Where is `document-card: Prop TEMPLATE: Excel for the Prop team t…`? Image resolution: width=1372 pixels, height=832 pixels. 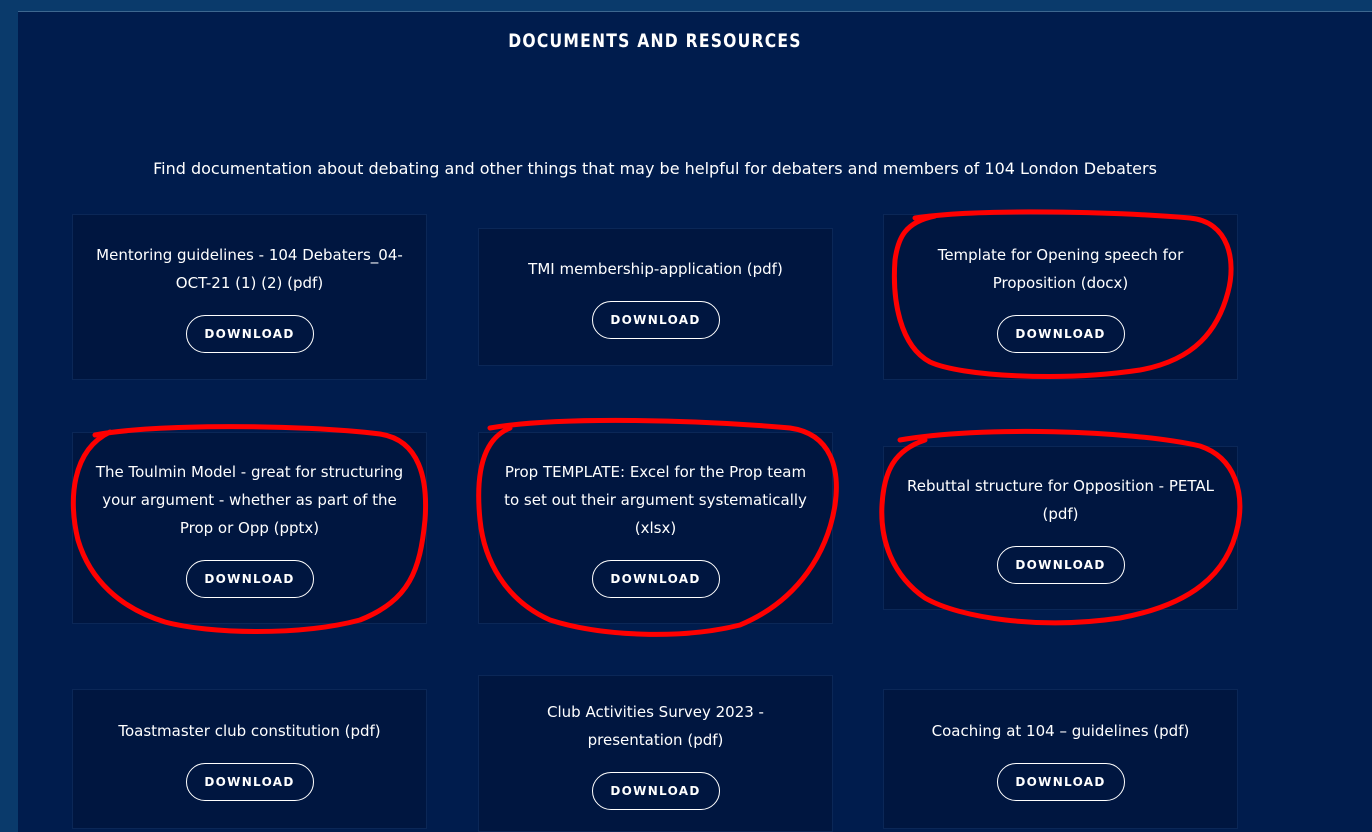
document-card: Prop TEMPLATE: Excel for the Prop team t… is located at coordinates (655, 528).